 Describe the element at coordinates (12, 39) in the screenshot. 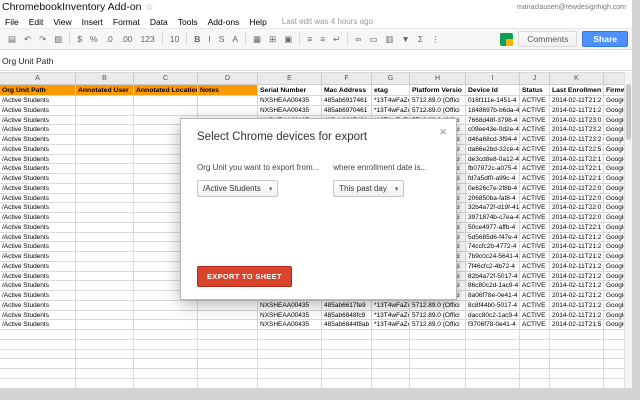

I see `print-icon: ▤` at that location.